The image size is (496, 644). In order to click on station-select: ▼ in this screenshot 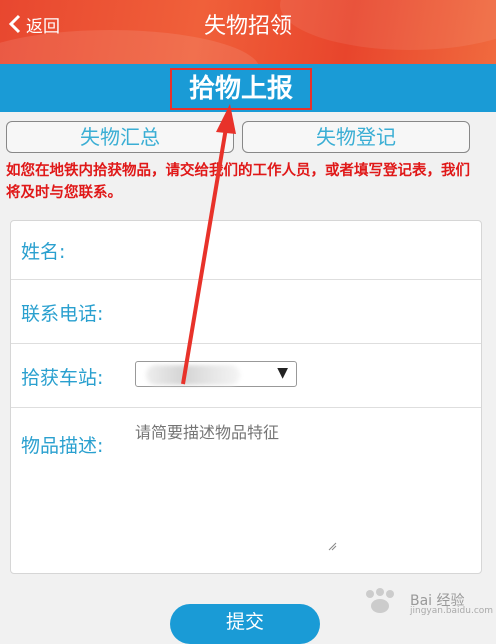, I will do `click(216, 374)`.